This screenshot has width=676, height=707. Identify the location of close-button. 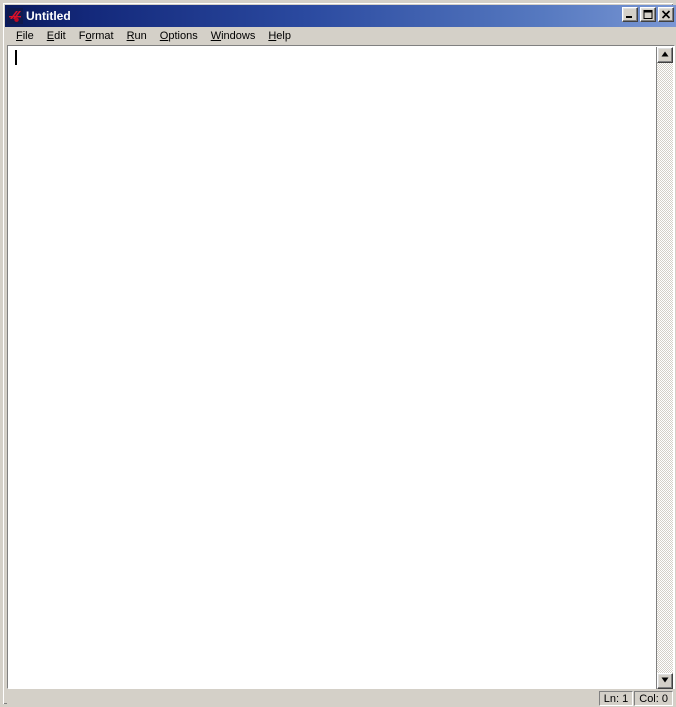
(666, 14).